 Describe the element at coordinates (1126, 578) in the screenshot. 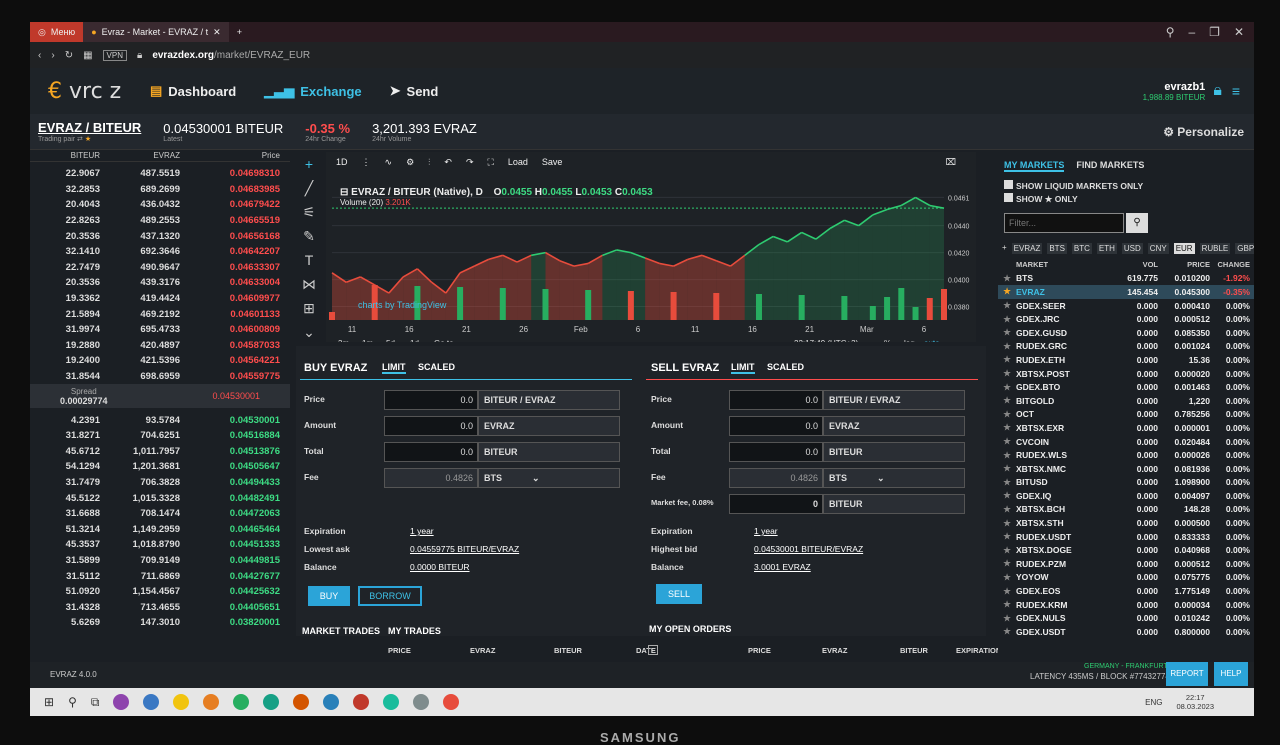

I see `market-row: ★ YOYOW 0.000 0.075775 0.00%` at that location.